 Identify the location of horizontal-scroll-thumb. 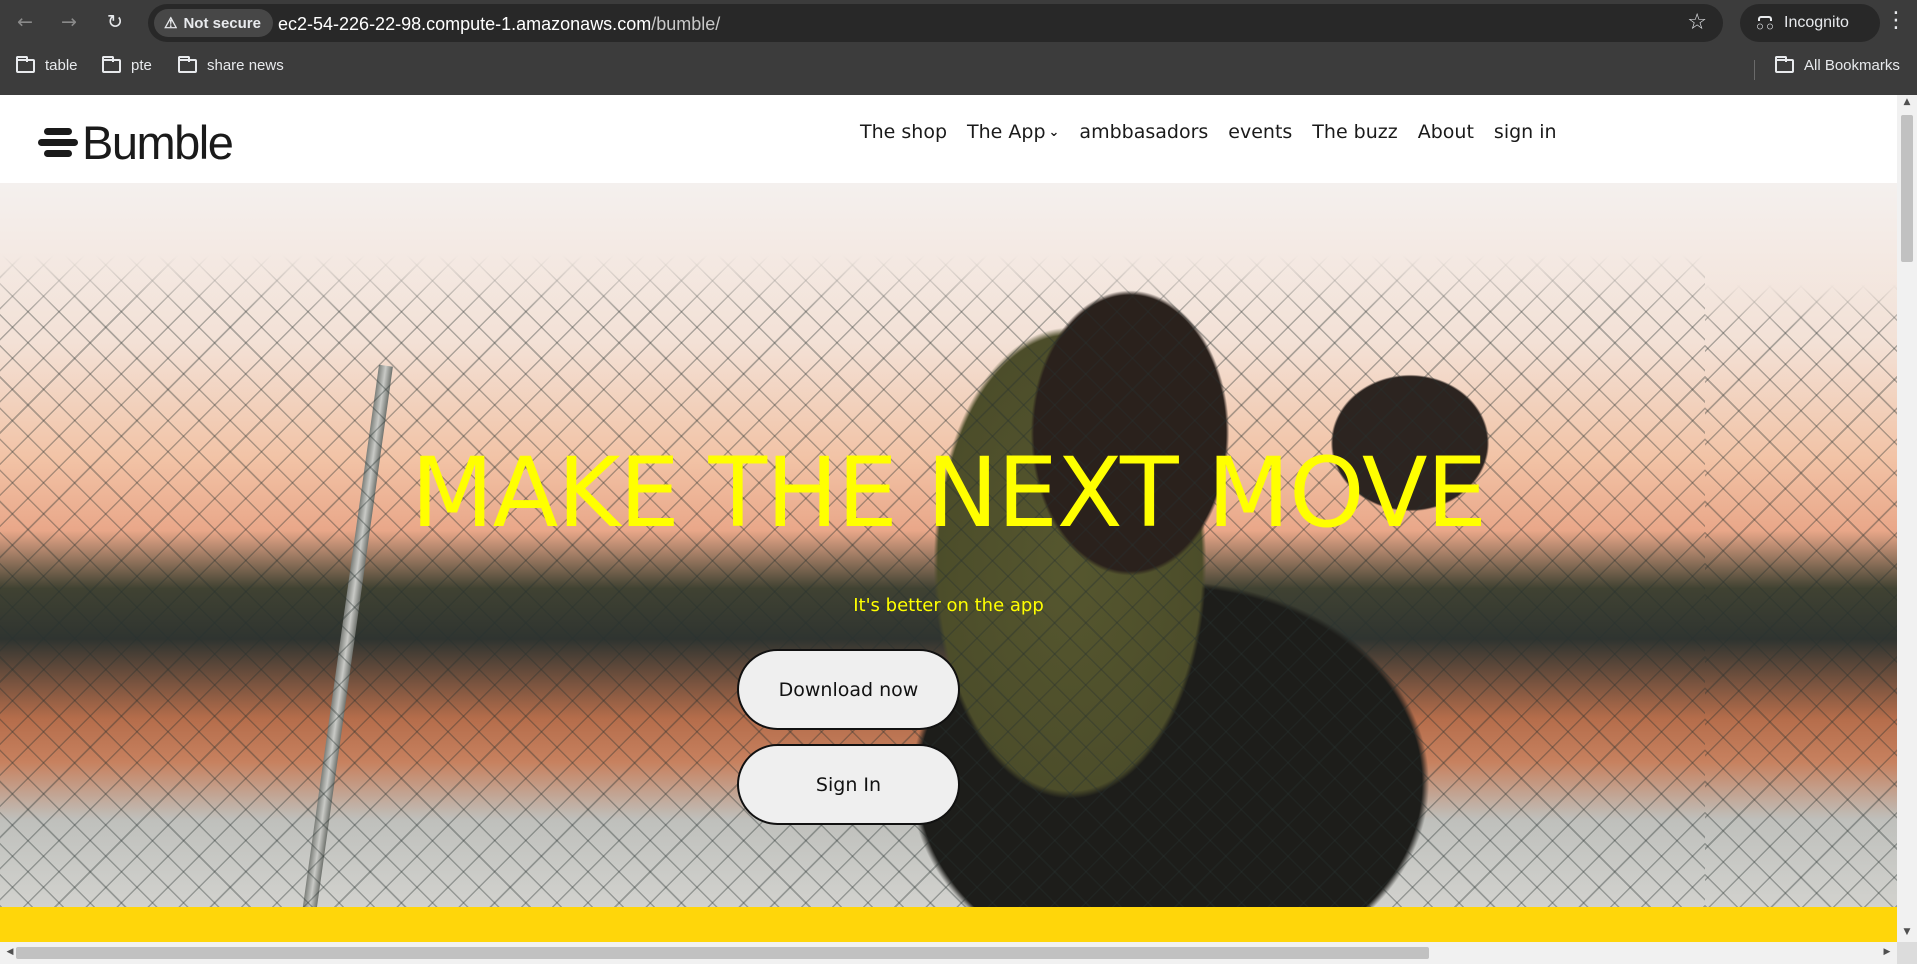
(722, 953).